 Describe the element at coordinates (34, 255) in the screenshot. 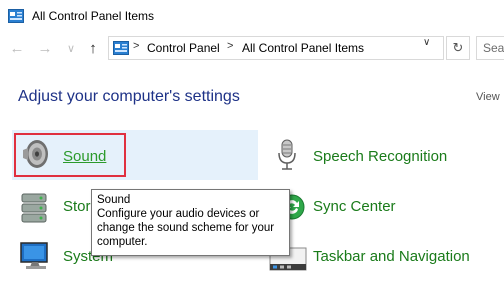

I see `computer-monitor-icon` at that location.